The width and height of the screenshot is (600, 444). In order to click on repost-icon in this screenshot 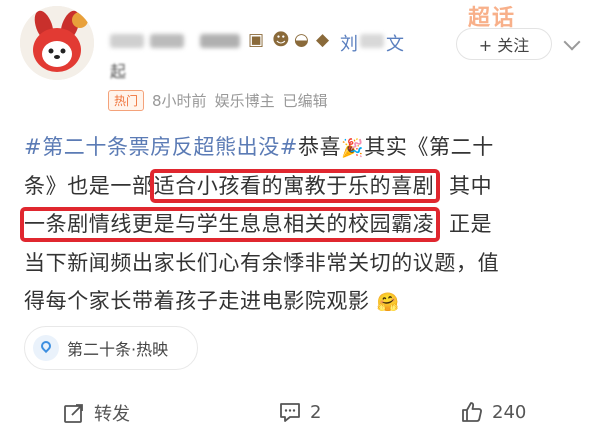, I will do `click(73, 413)`.